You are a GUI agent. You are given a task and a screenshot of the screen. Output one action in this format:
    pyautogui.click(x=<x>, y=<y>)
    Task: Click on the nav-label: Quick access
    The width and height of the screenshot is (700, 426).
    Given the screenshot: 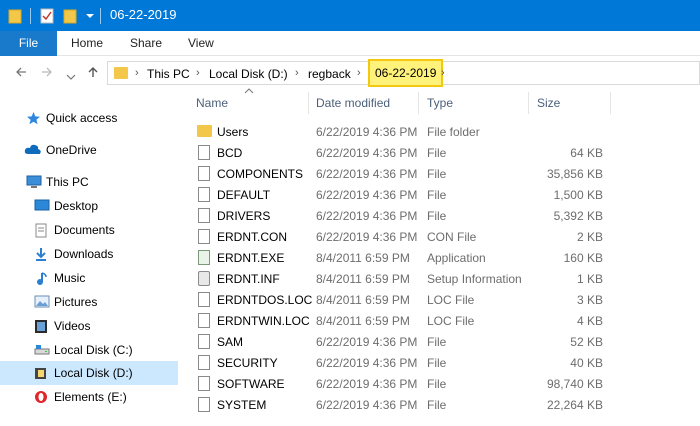 What is the action you would take?
    pyautogui.click(x=82, y=118)
    